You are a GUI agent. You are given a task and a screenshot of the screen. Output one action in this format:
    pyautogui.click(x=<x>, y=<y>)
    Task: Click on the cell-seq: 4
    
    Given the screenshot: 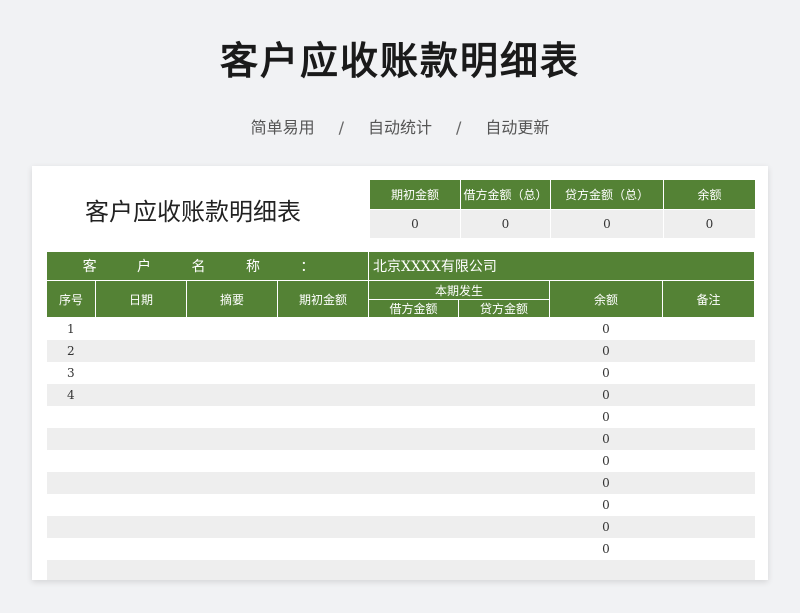 What is the action you would take?
    pyautogui.click(x=71, y=395)
    